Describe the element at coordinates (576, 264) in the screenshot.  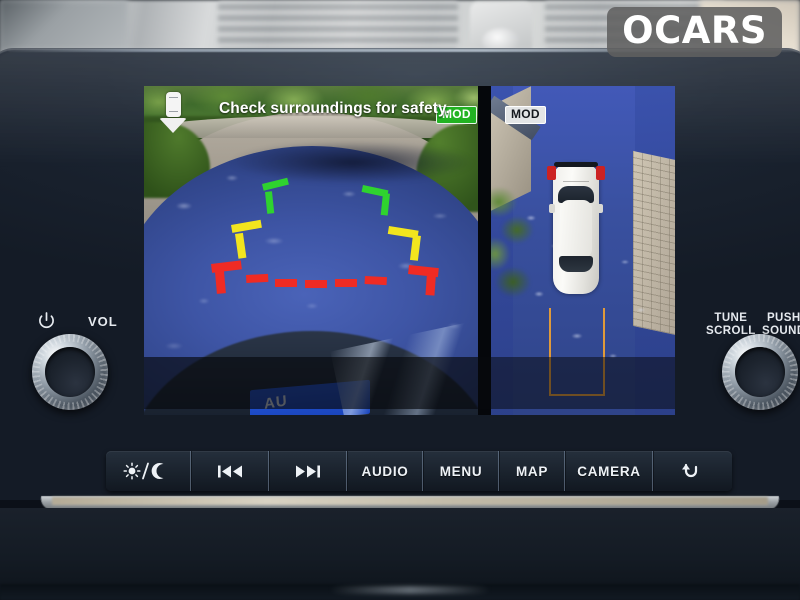
I see `vehicle-windshield-rear` at that location.